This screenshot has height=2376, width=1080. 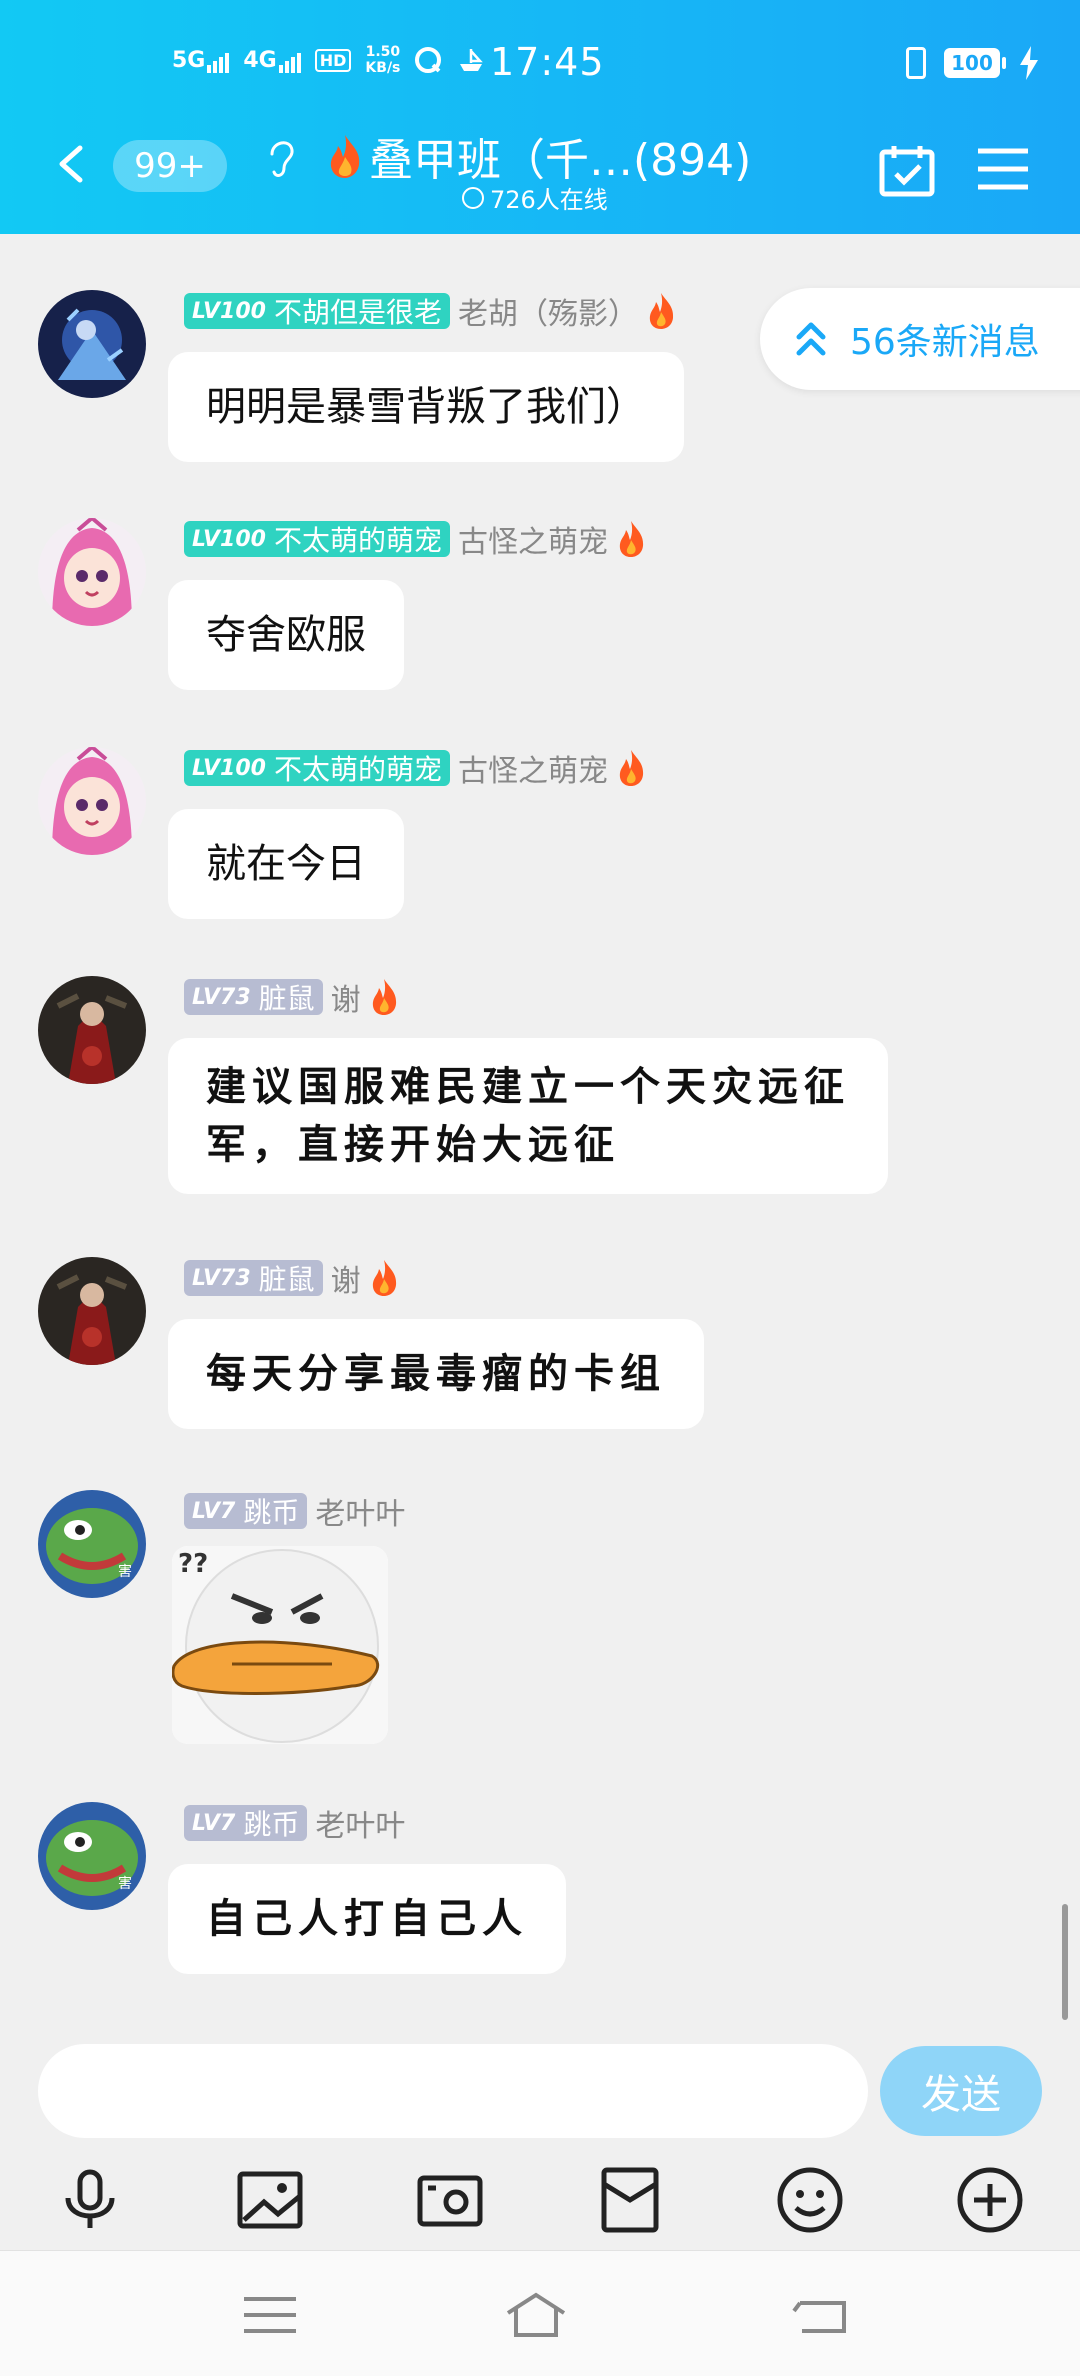 I want to click on clock: 17:45, so click(x=547, y=62).